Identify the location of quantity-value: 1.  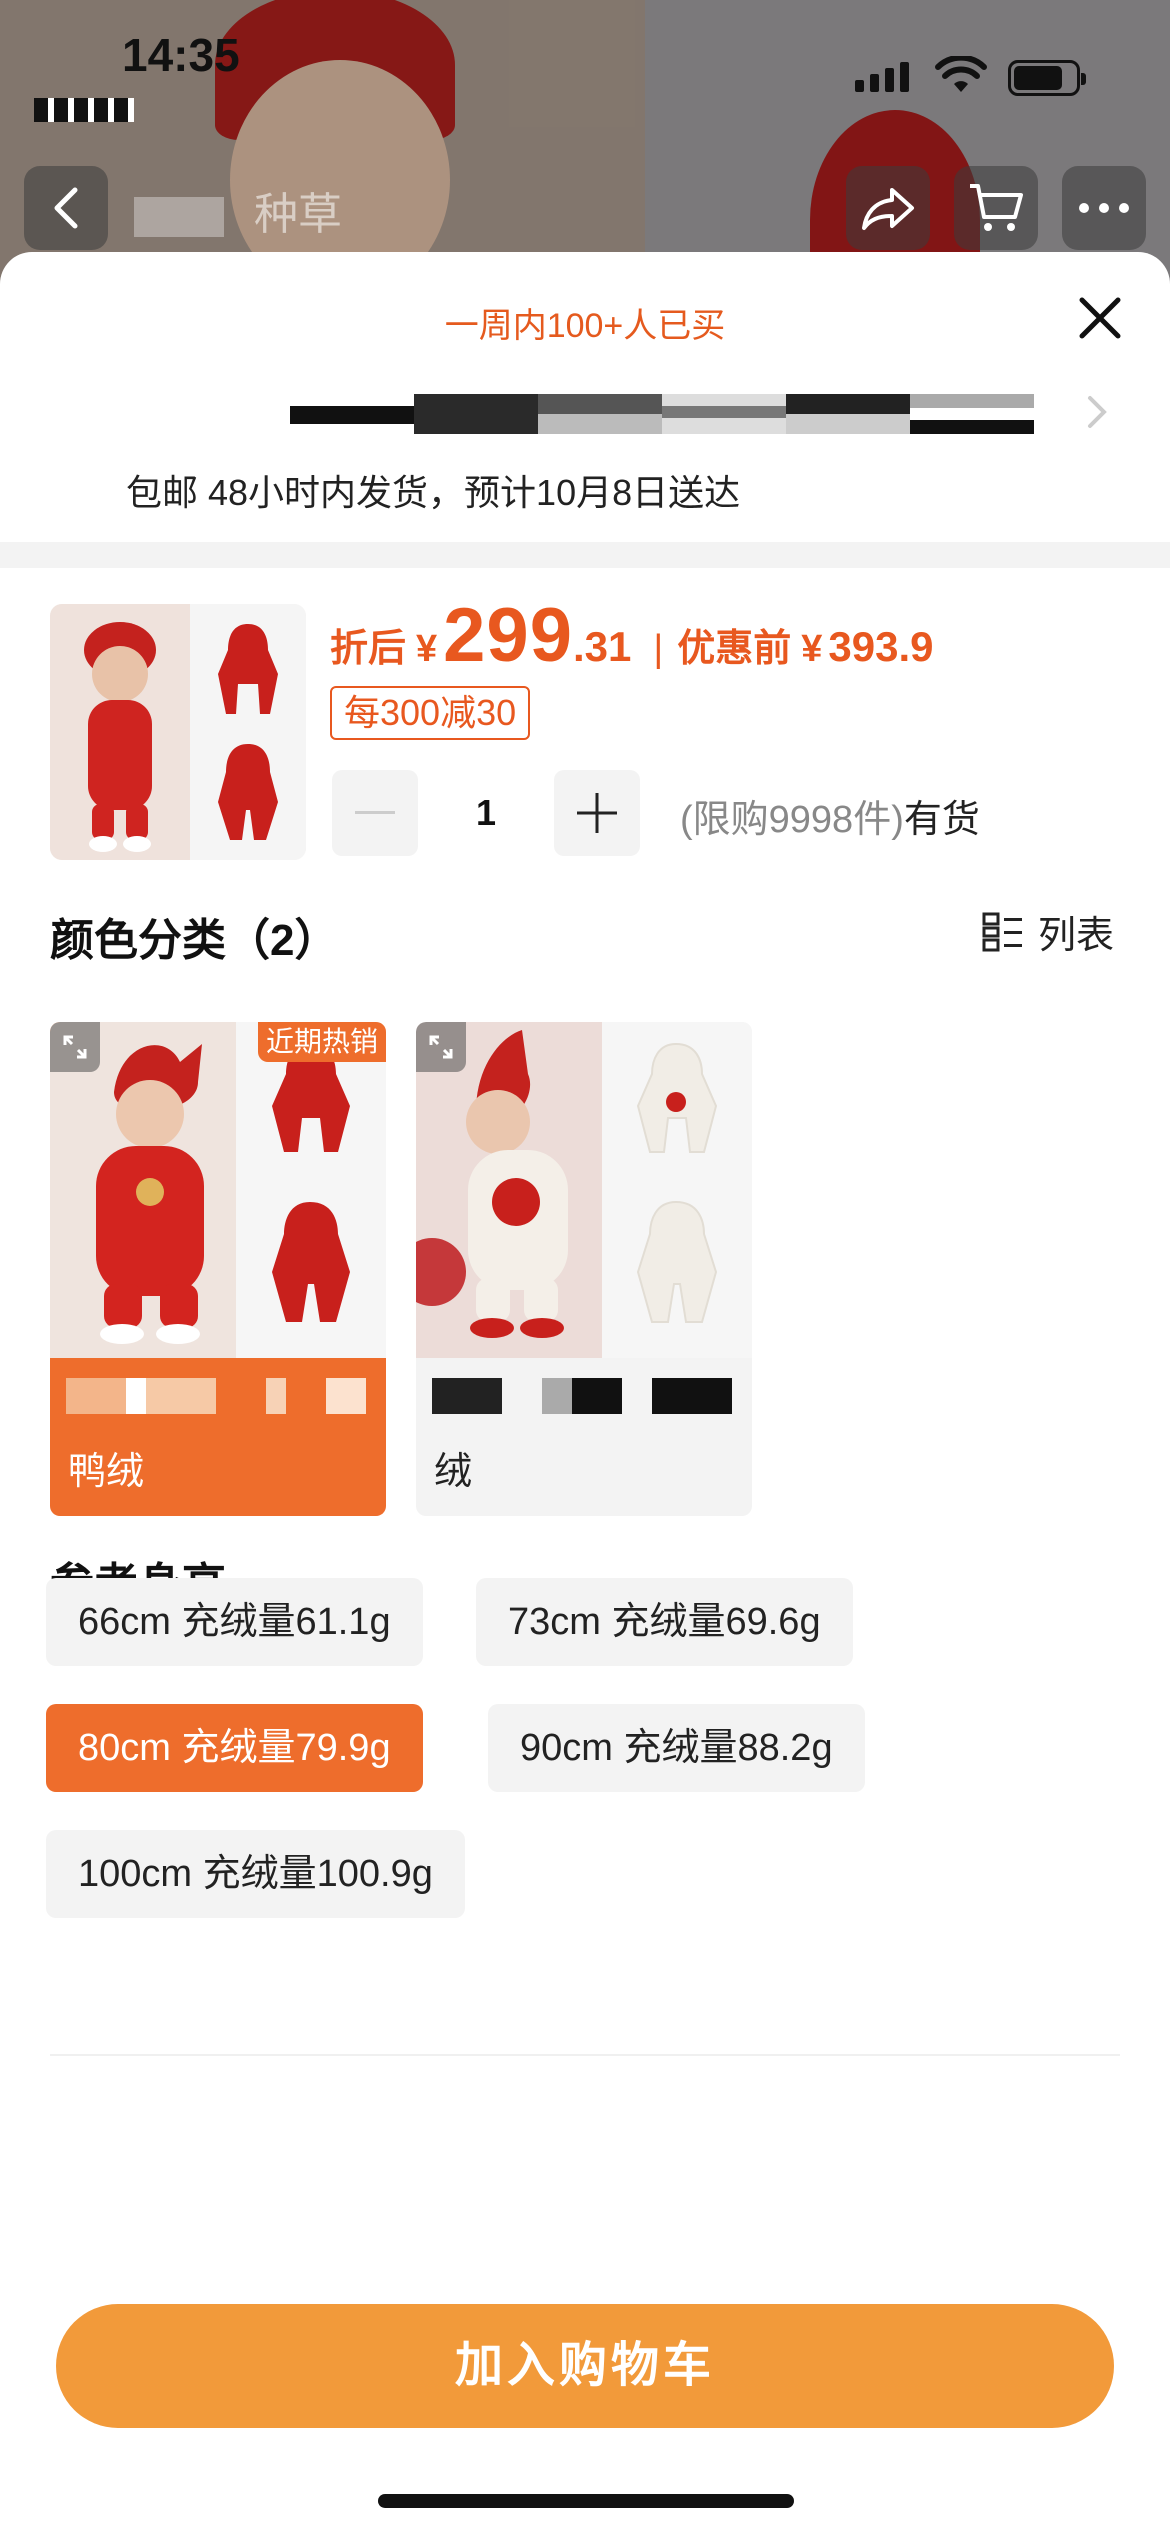
(486, 813).